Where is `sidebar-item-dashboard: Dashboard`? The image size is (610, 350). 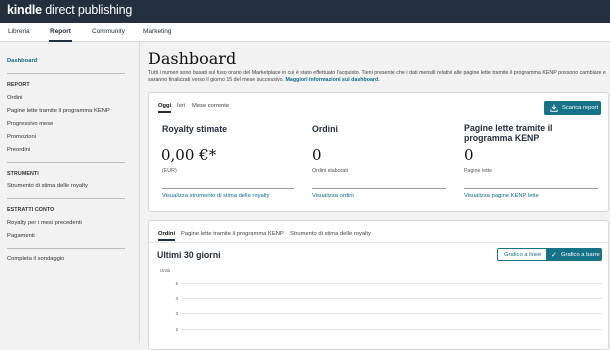 sidebar-item-dashboard: Dashboard is located at coordinates (22, 61).